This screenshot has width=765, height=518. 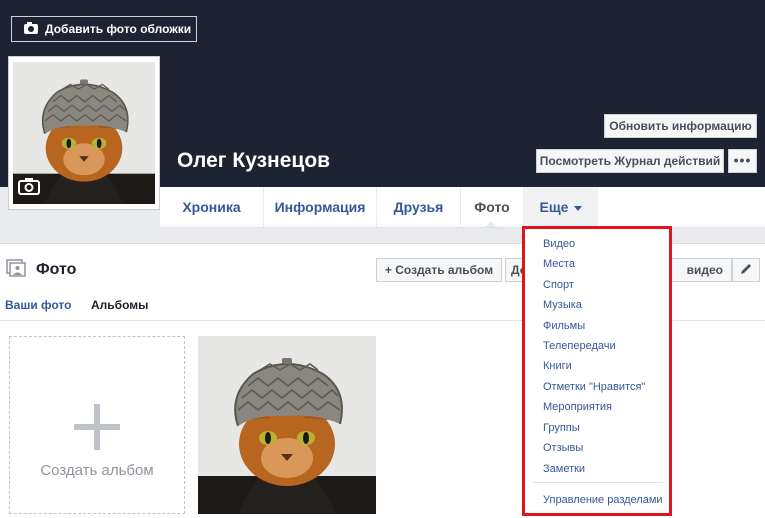 I want to click on photos-section-title: Фото, so click(x=56, y=269).